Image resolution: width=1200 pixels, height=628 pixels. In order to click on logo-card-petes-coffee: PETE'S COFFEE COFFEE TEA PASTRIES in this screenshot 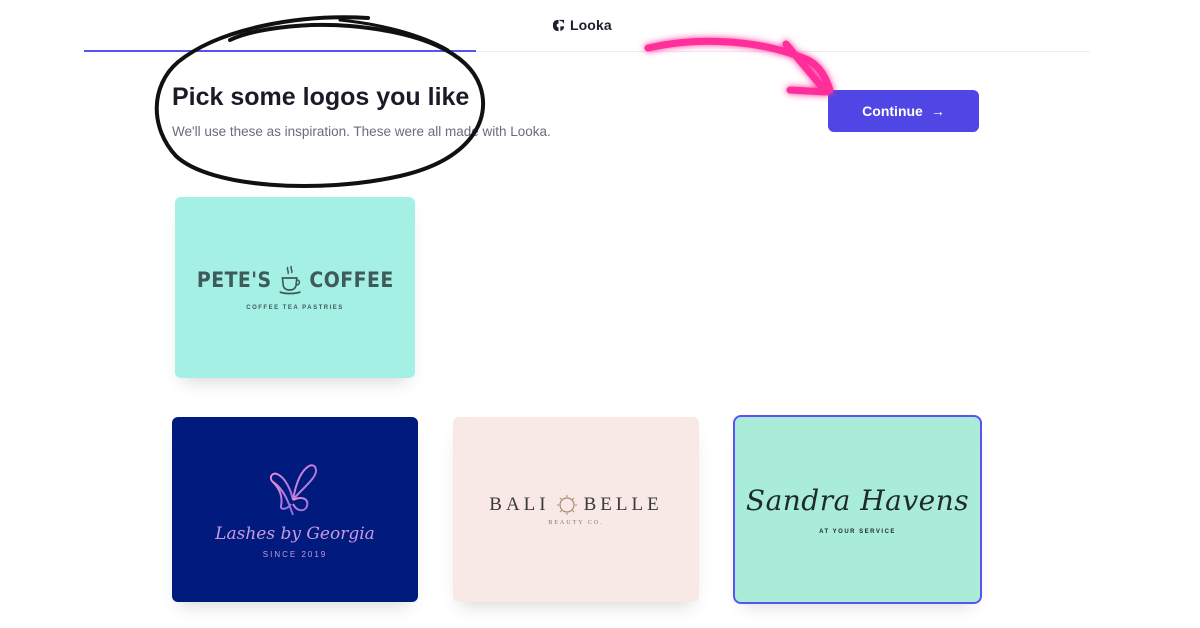, I will do `click(295, 287)`.